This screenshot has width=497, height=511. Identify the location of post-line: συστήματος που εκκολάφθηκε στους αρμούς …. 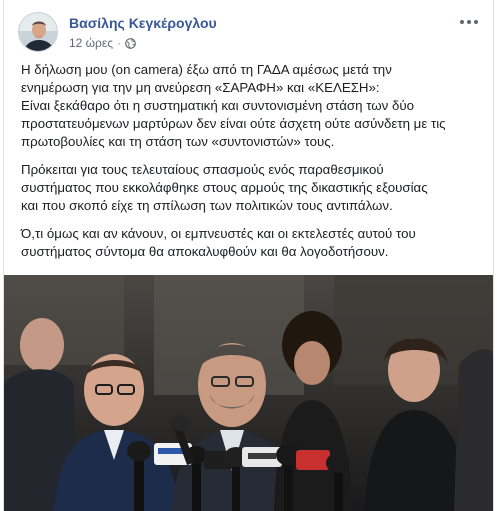
(224, 187).